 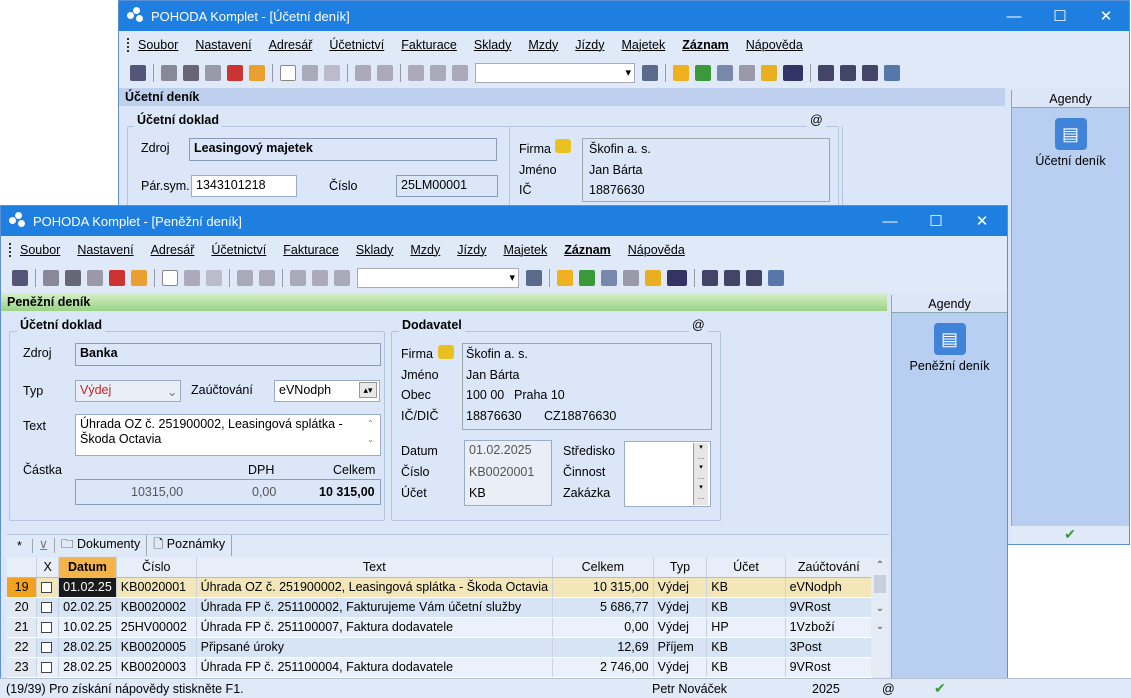 I want to click on typ-select: Výdej, so click(x=128, y=391).